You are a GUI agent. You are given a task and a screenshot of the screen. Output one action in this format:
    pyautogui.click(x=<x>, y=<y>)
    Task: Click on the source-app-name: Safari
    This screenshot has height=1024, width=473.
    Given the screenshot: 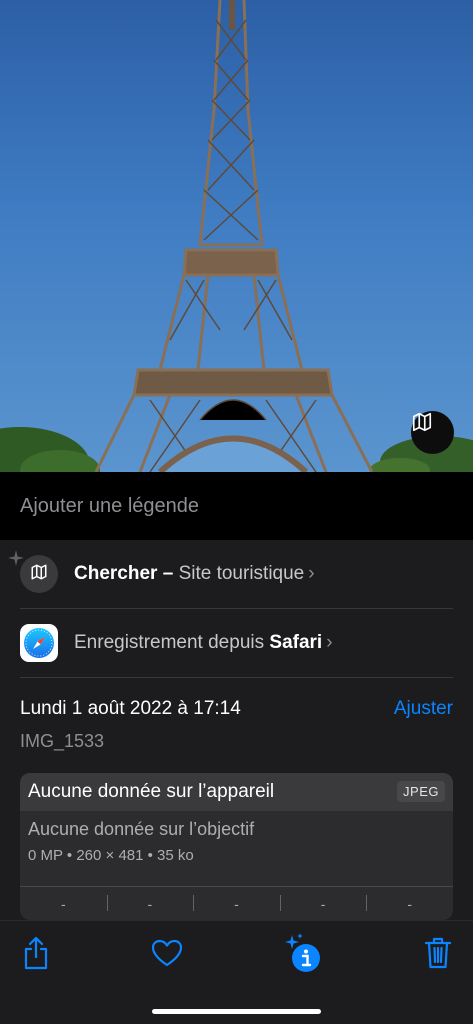 What is the action you would take?
    pyautogui.click(x=296, y=642)
    